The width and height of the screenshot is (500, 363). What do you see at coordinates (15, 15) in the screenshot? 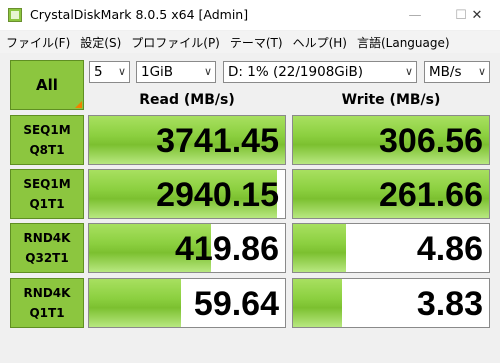
I see `app-icon` at bounding box center [15, 15].